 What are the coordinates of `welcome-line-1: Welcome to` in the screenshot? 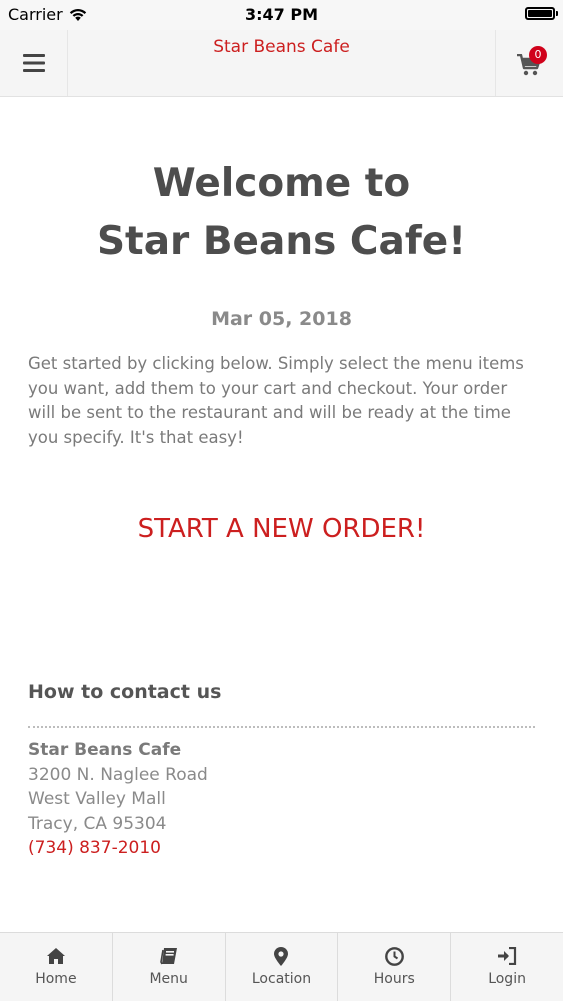 It's located at (281, 183).